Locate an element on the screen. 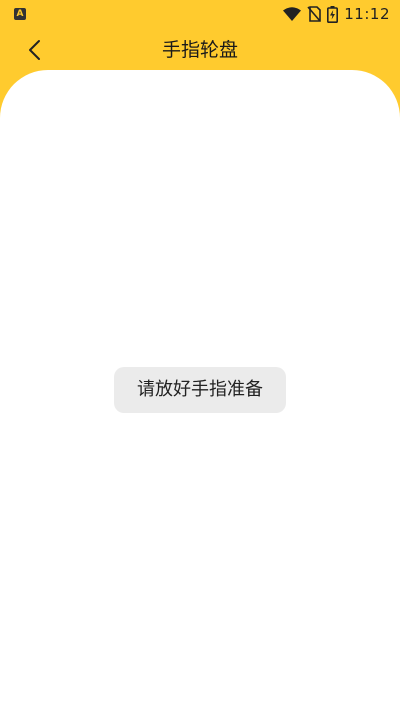 The image size is (400, 711). no-sim-icon is located at coordinates (314, 14).